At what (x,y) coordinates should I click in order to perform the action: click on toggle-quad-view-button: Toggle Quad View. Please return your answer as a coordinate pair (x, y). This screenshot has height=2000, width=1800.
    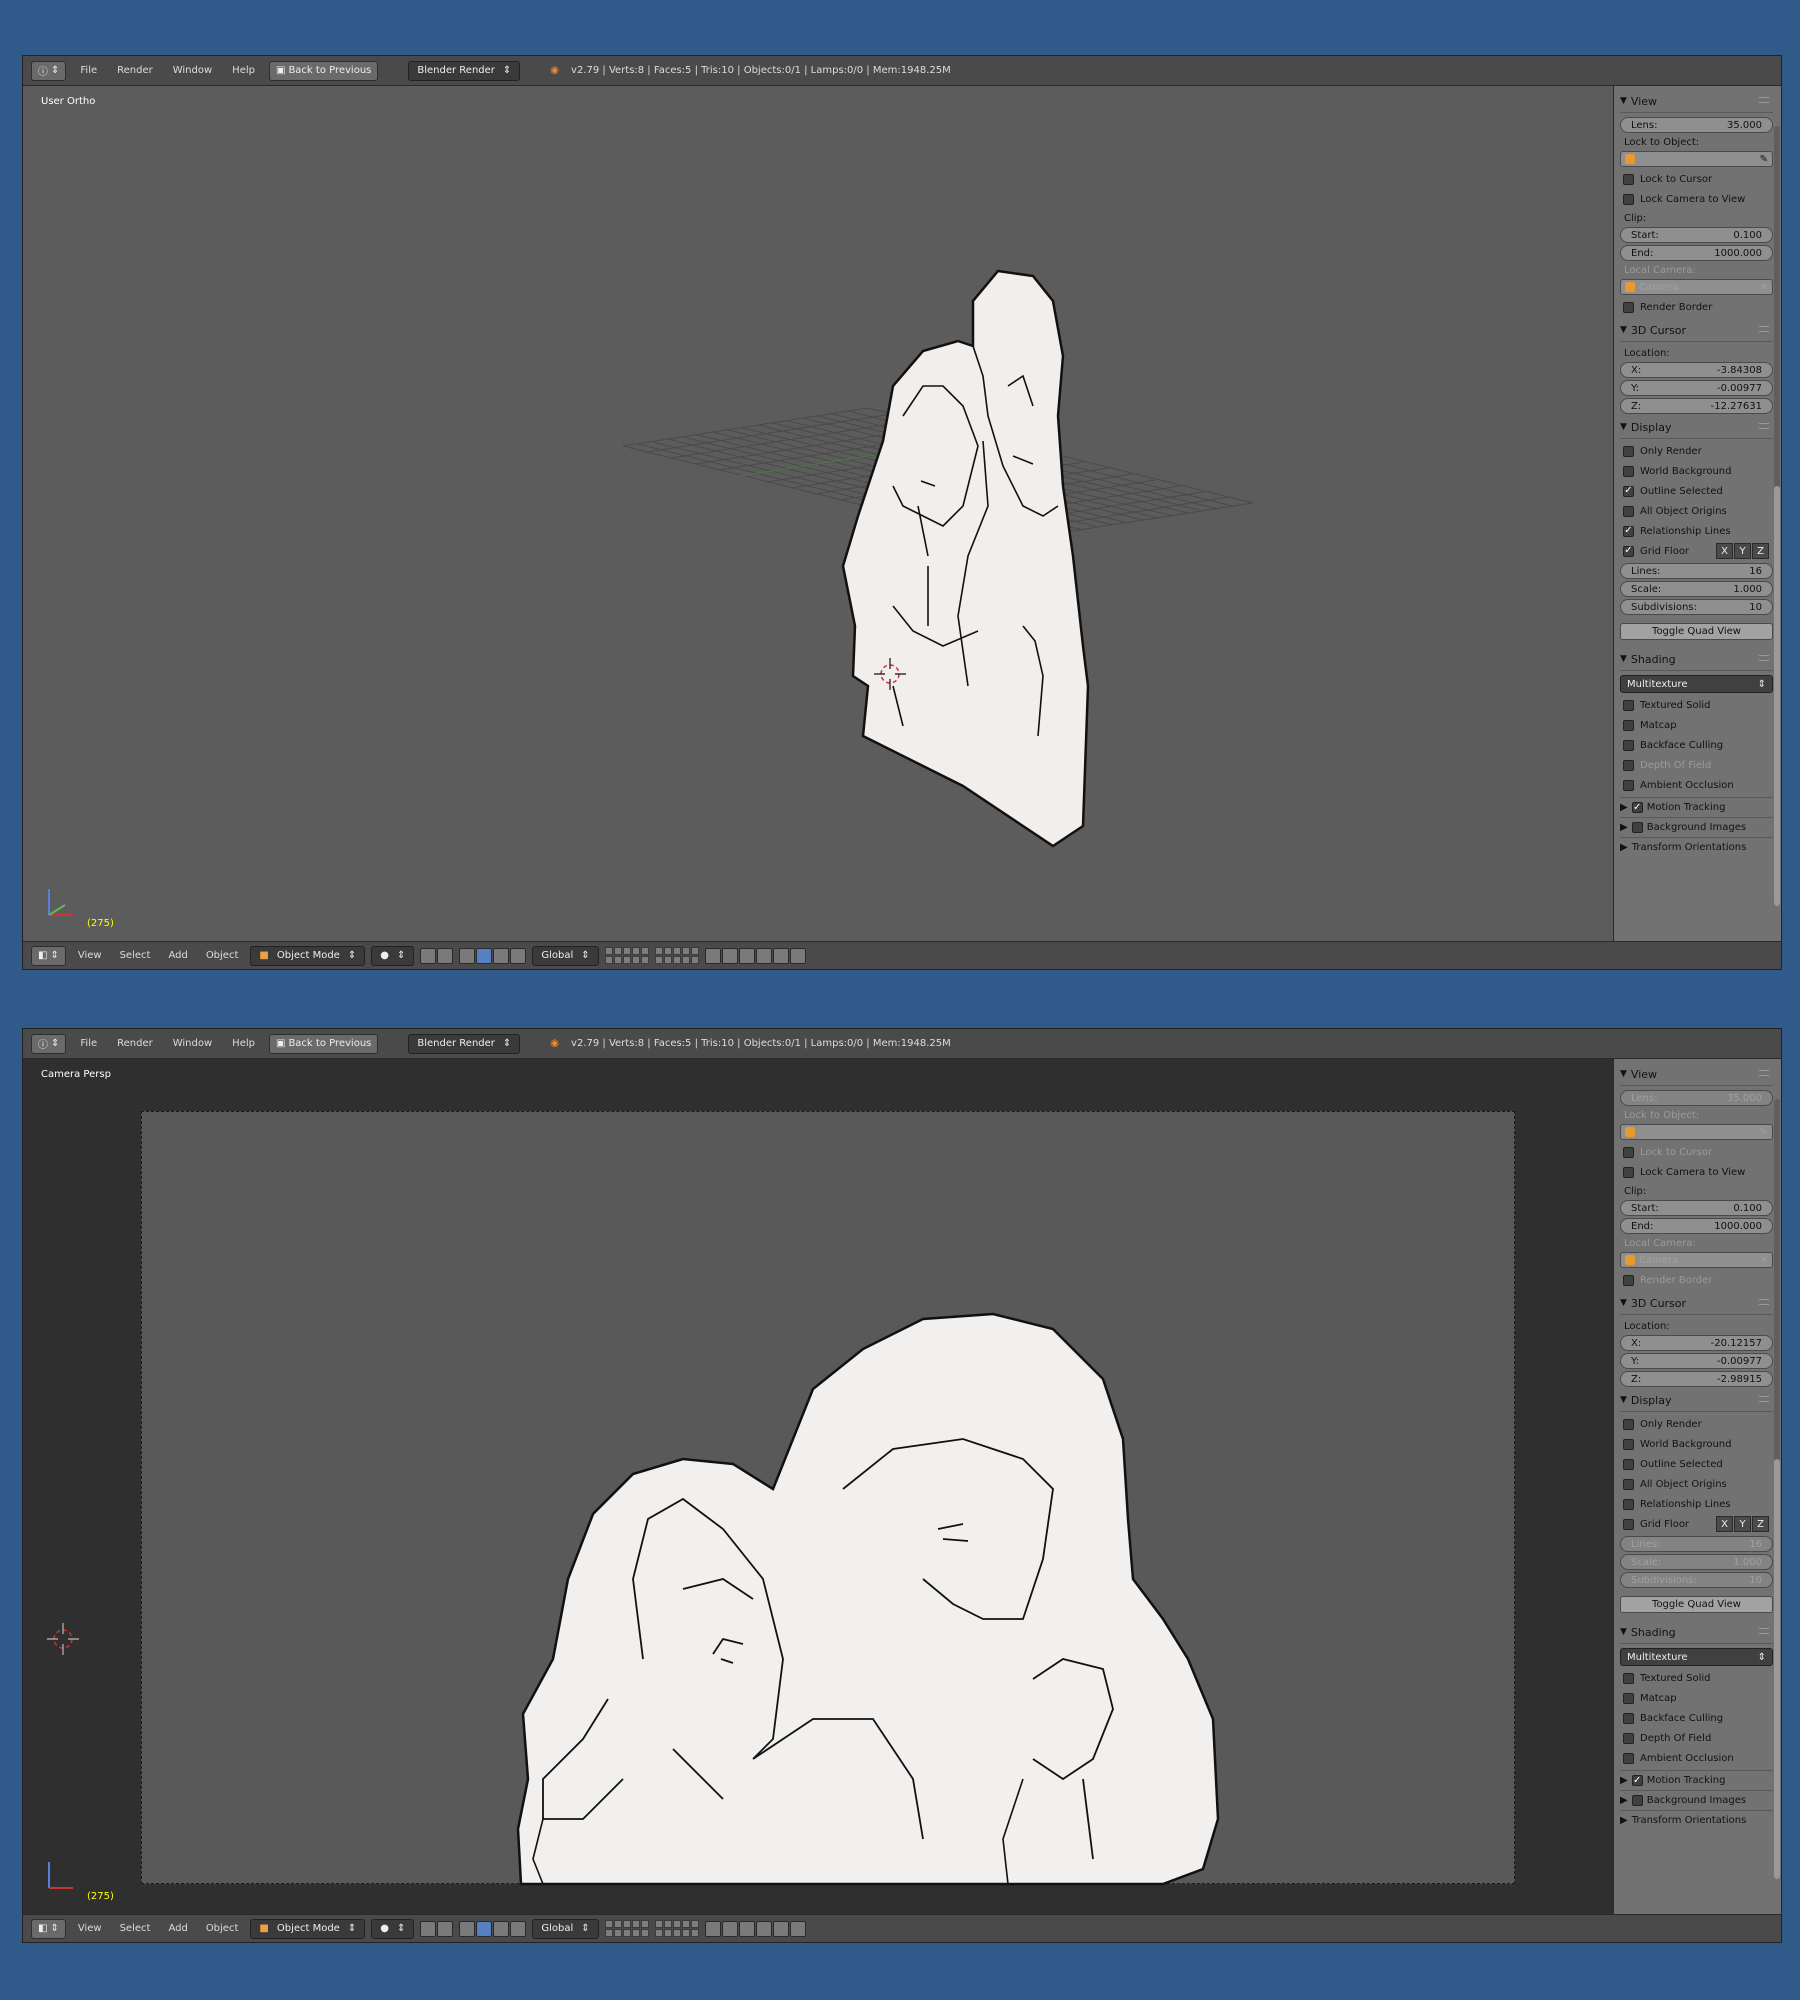
    Looking at the image, I should click on (1696, 631).